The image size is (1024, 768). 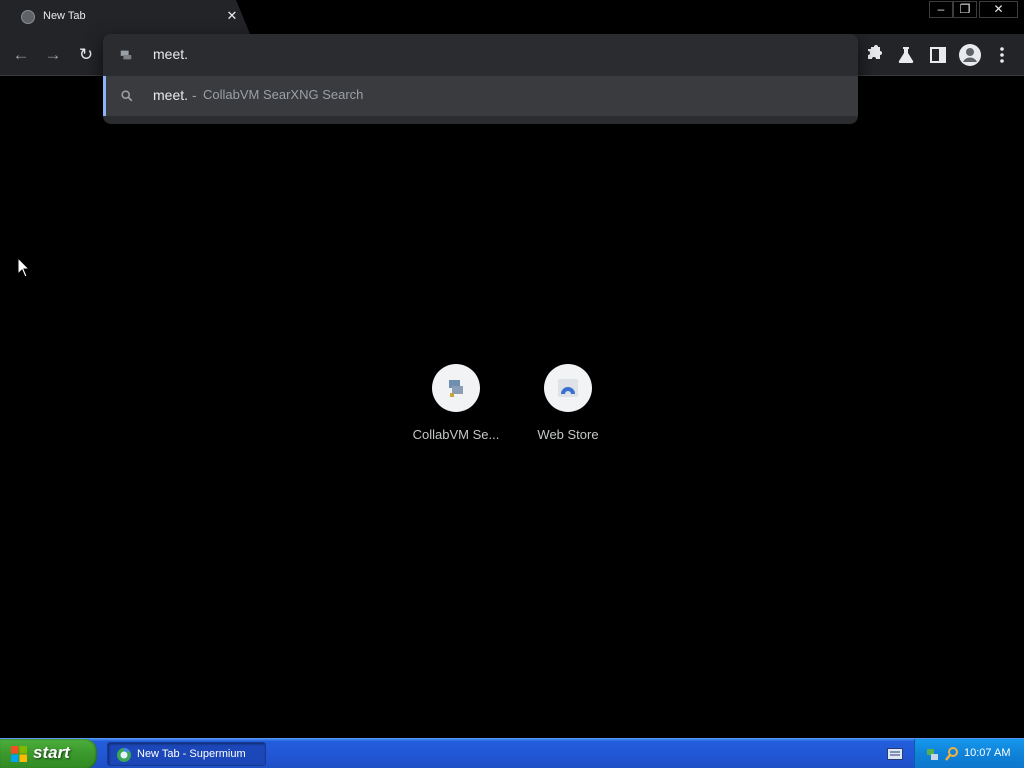 What do you see at coordinates (933, 754) in the screenshot?
I see `network-icon` at bounding box center [933, 754].